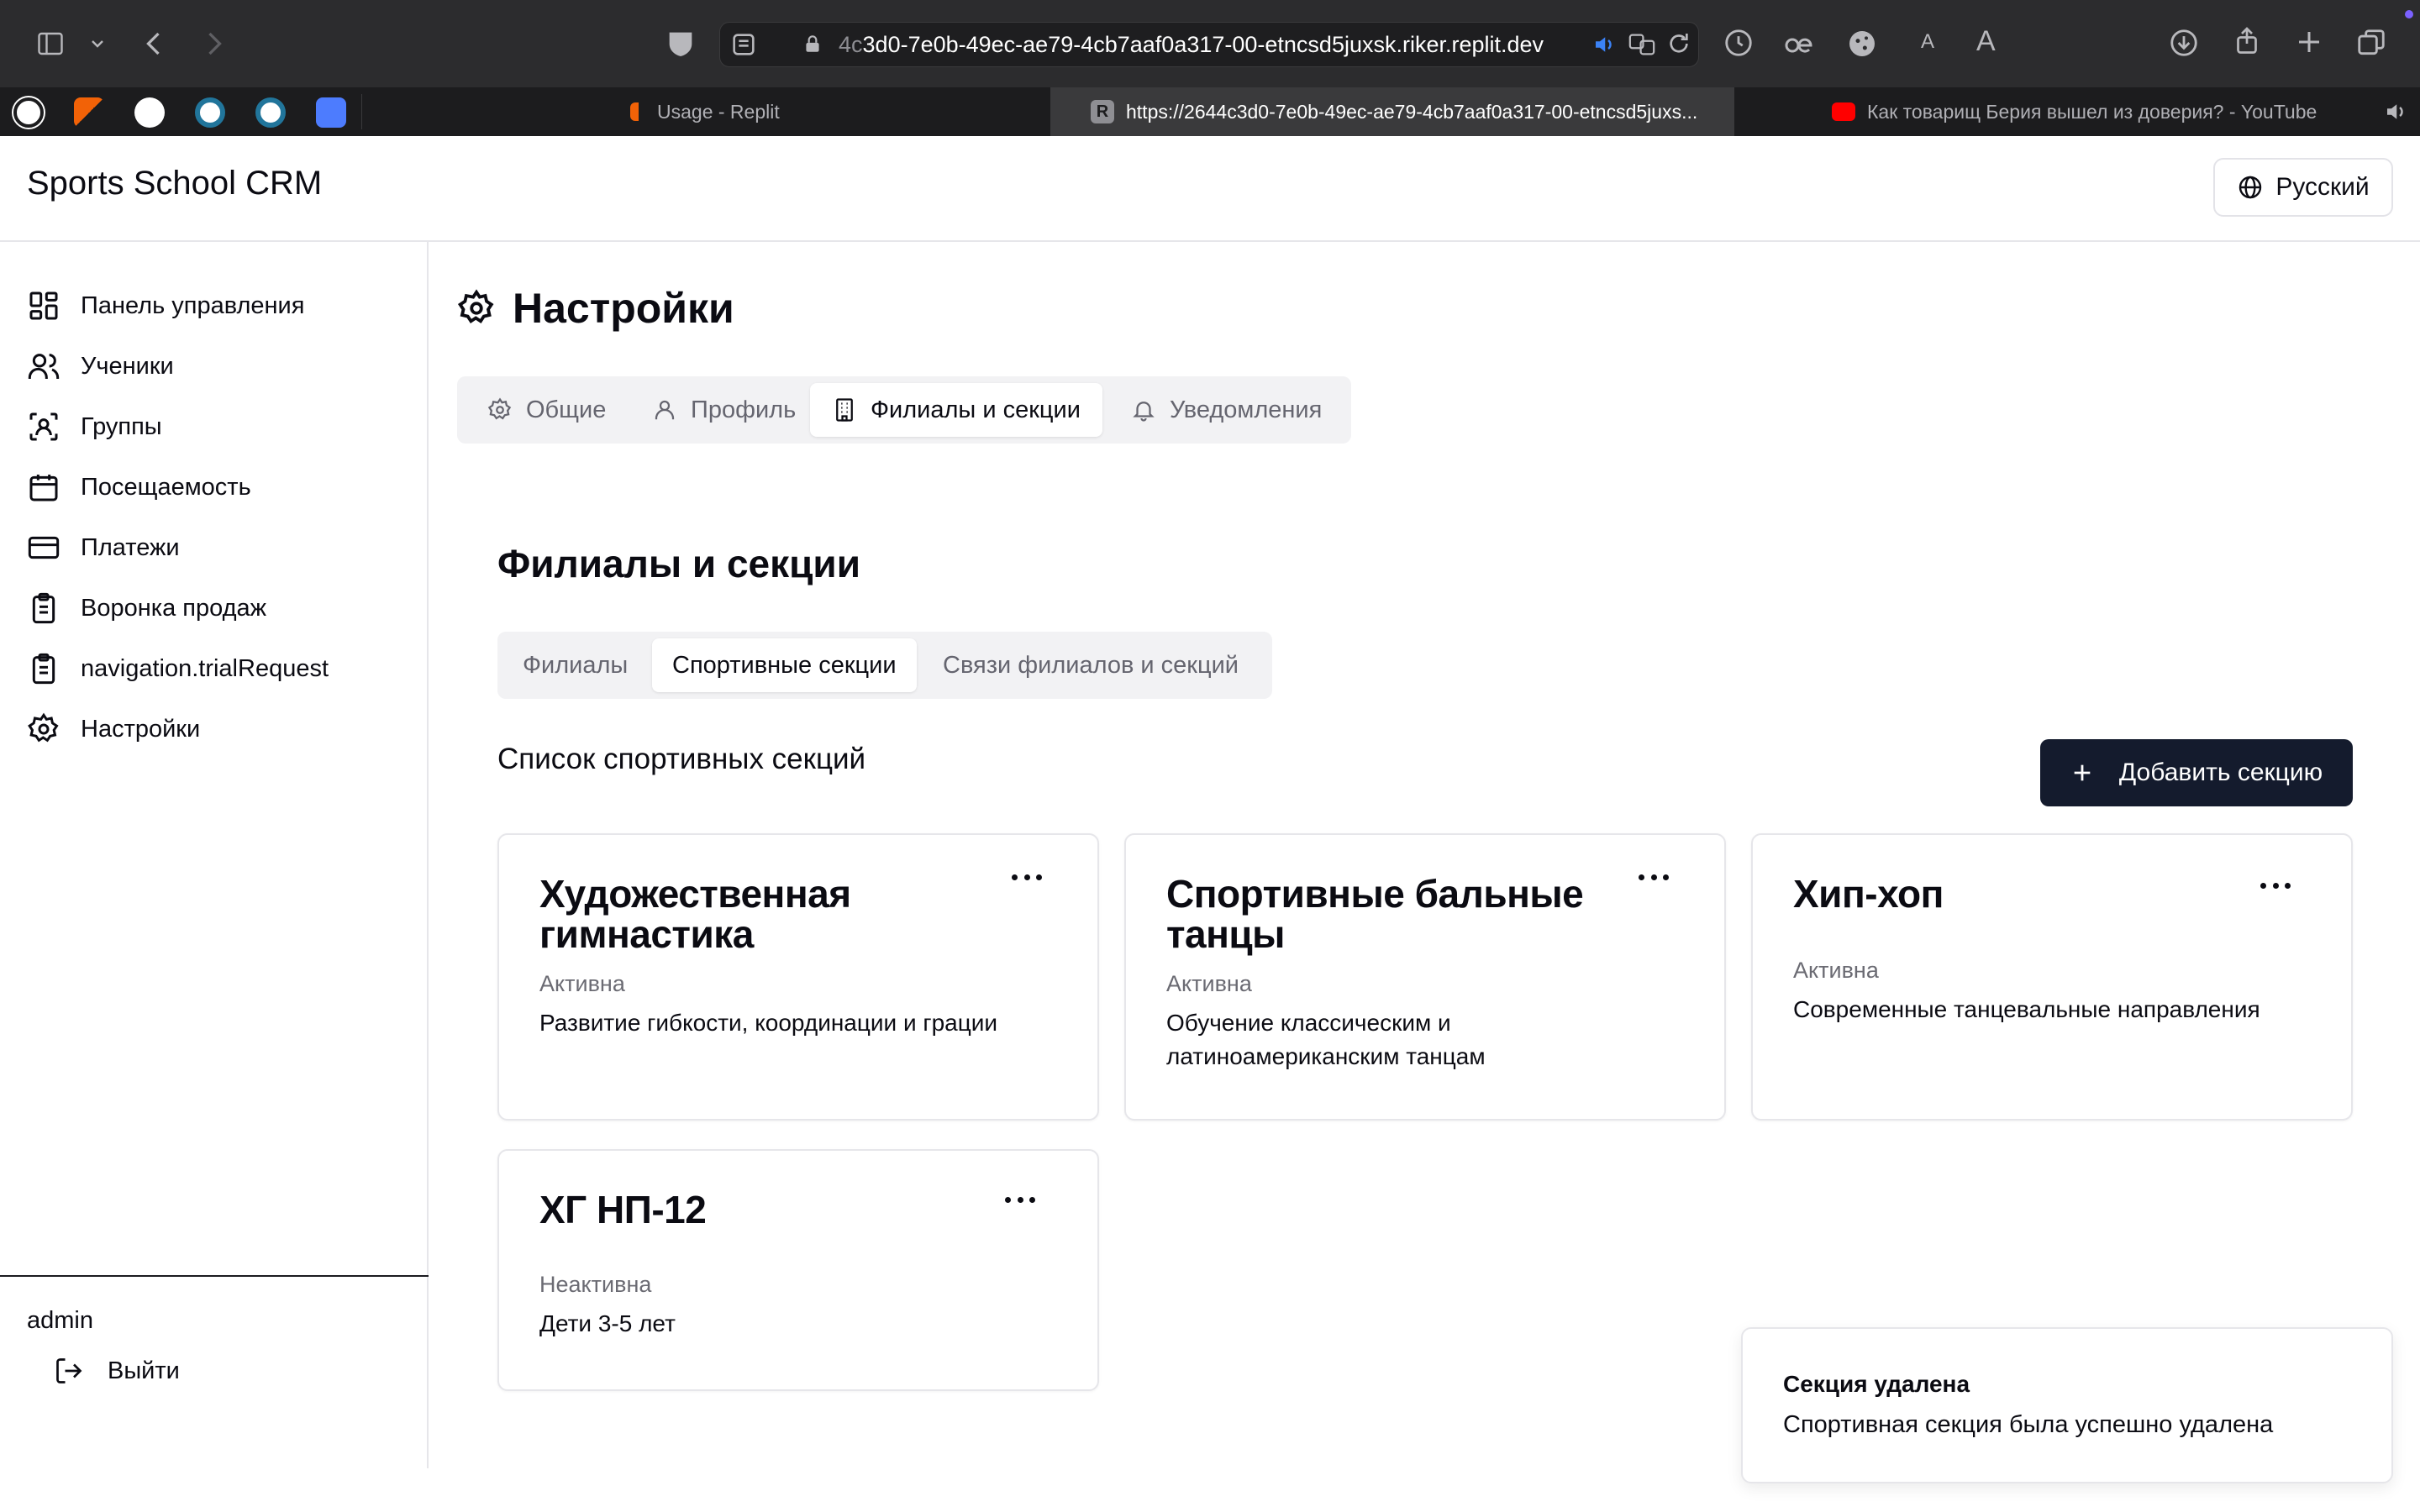 Image resolution: width=2420 pixels, height=1512 pixels. Describe the element at coordinates (2395, 111) in the screenshot. I see `tab-audio-icon` at that location.